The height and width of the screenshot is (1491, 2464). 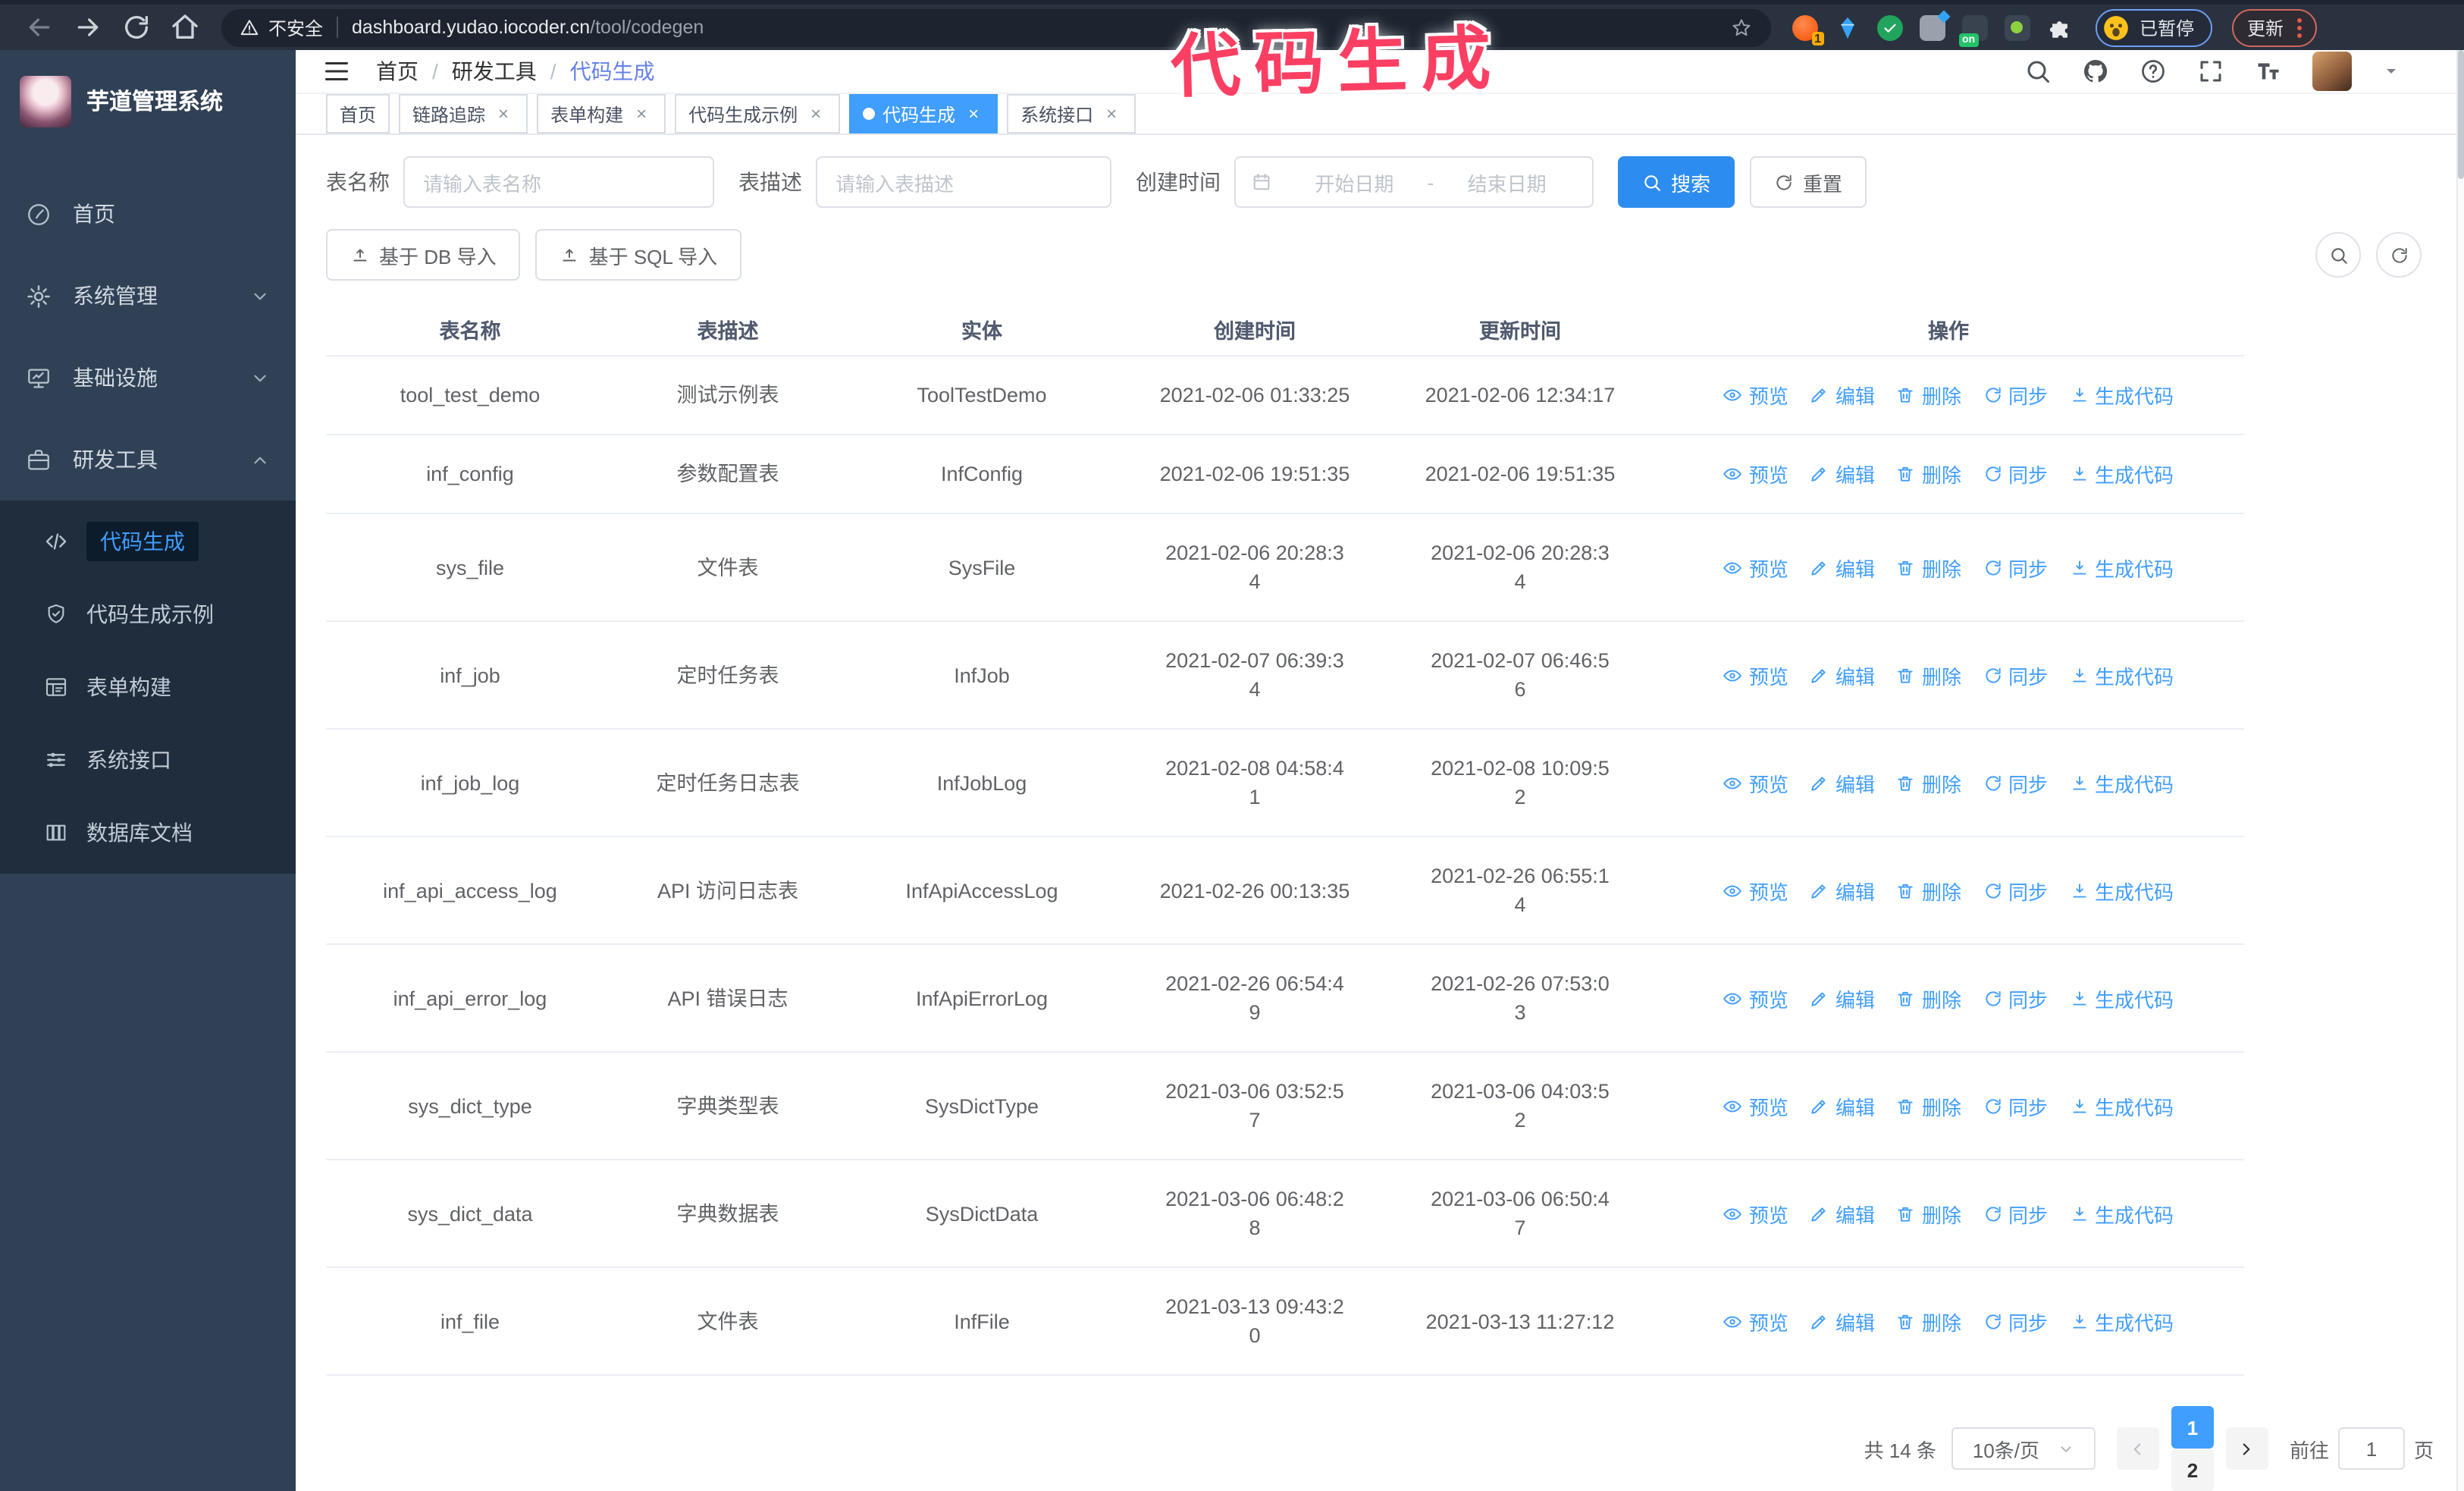 What do you see at coordinates (148, 760) in the screenshot?
I see `sidebar-subitem-system-api: 系统接口` at bounding box center [148, 760].